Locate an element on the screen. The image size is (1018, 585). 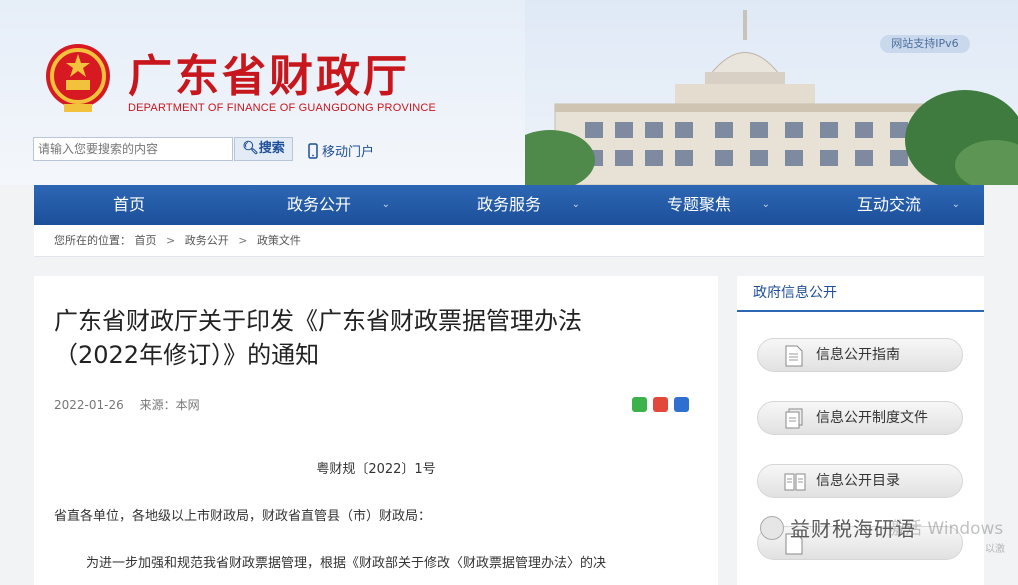
magnifier-icon: 🔍︎ is located at coordinates (250, 148).